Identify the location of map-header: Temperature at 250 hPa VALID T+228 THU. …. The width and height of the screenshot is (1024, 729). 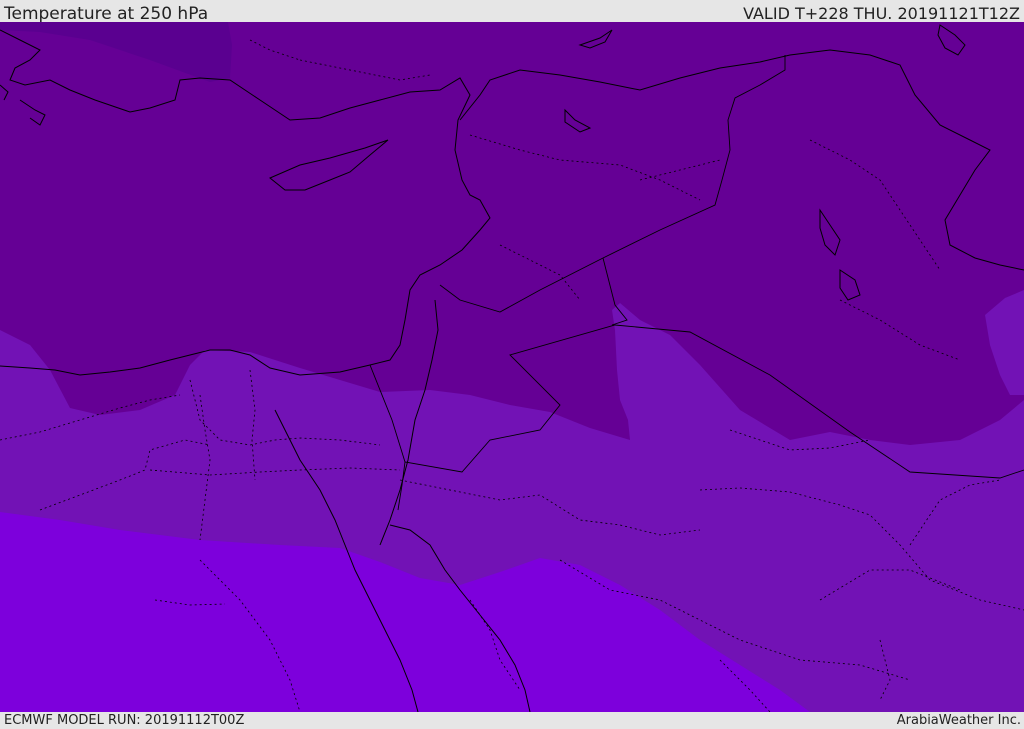
(512, 12).